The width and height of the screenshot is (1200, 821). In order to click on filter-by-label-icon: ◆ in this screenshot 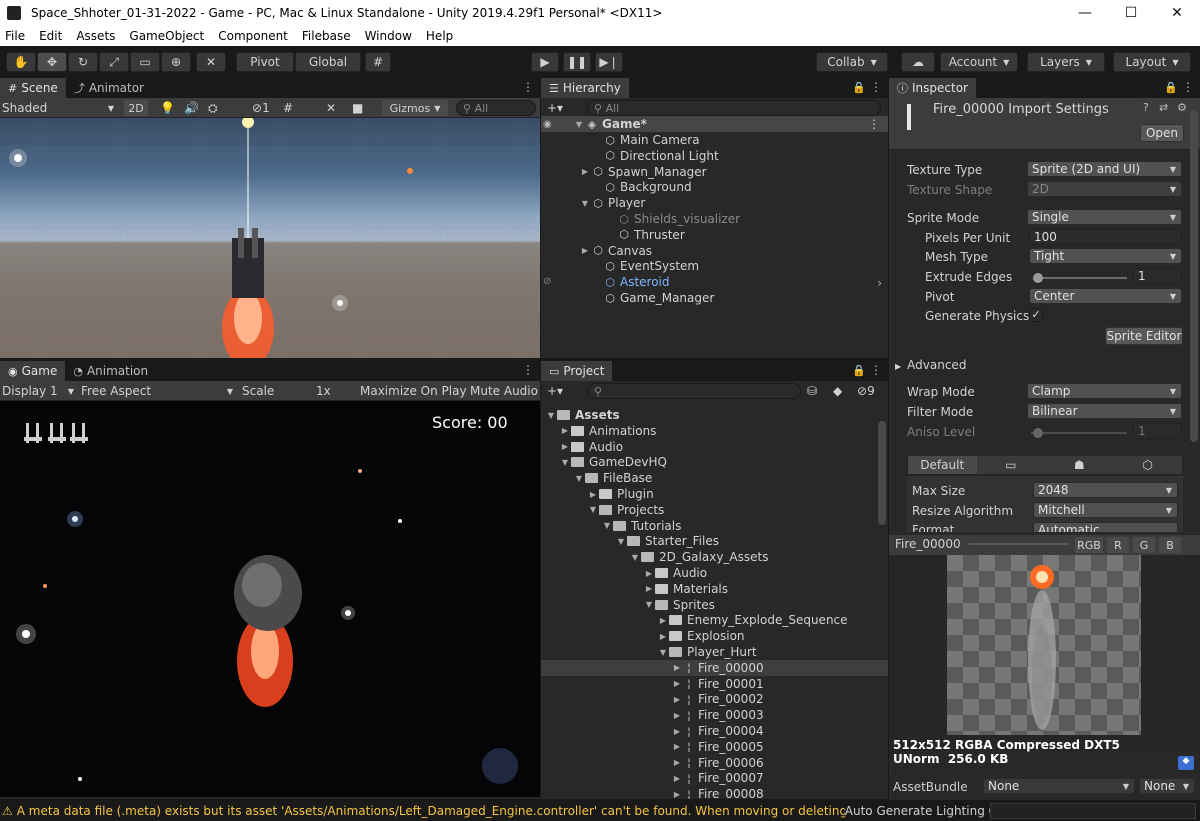, I will do `click(837, 391)`.